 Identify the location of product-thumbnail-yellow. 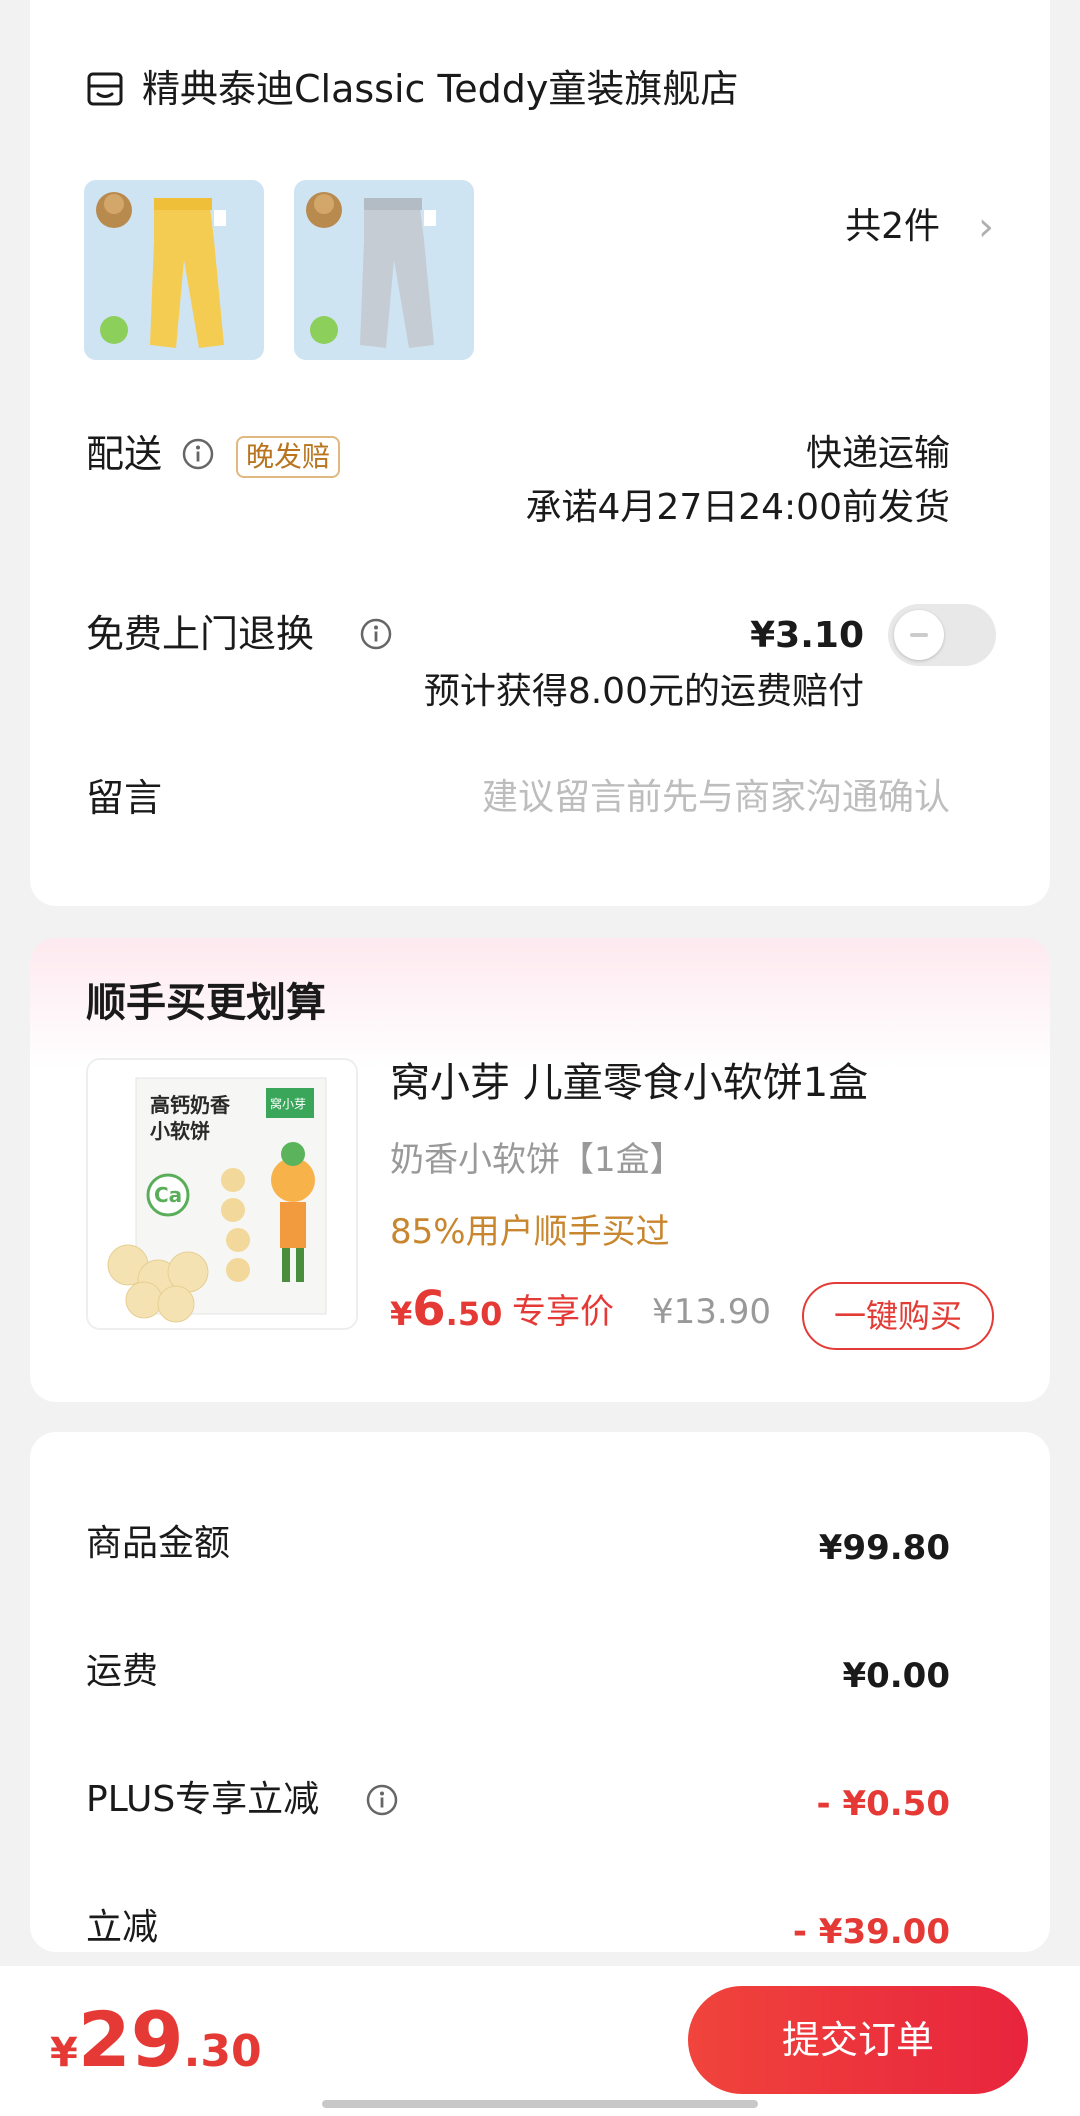
(174, 270).